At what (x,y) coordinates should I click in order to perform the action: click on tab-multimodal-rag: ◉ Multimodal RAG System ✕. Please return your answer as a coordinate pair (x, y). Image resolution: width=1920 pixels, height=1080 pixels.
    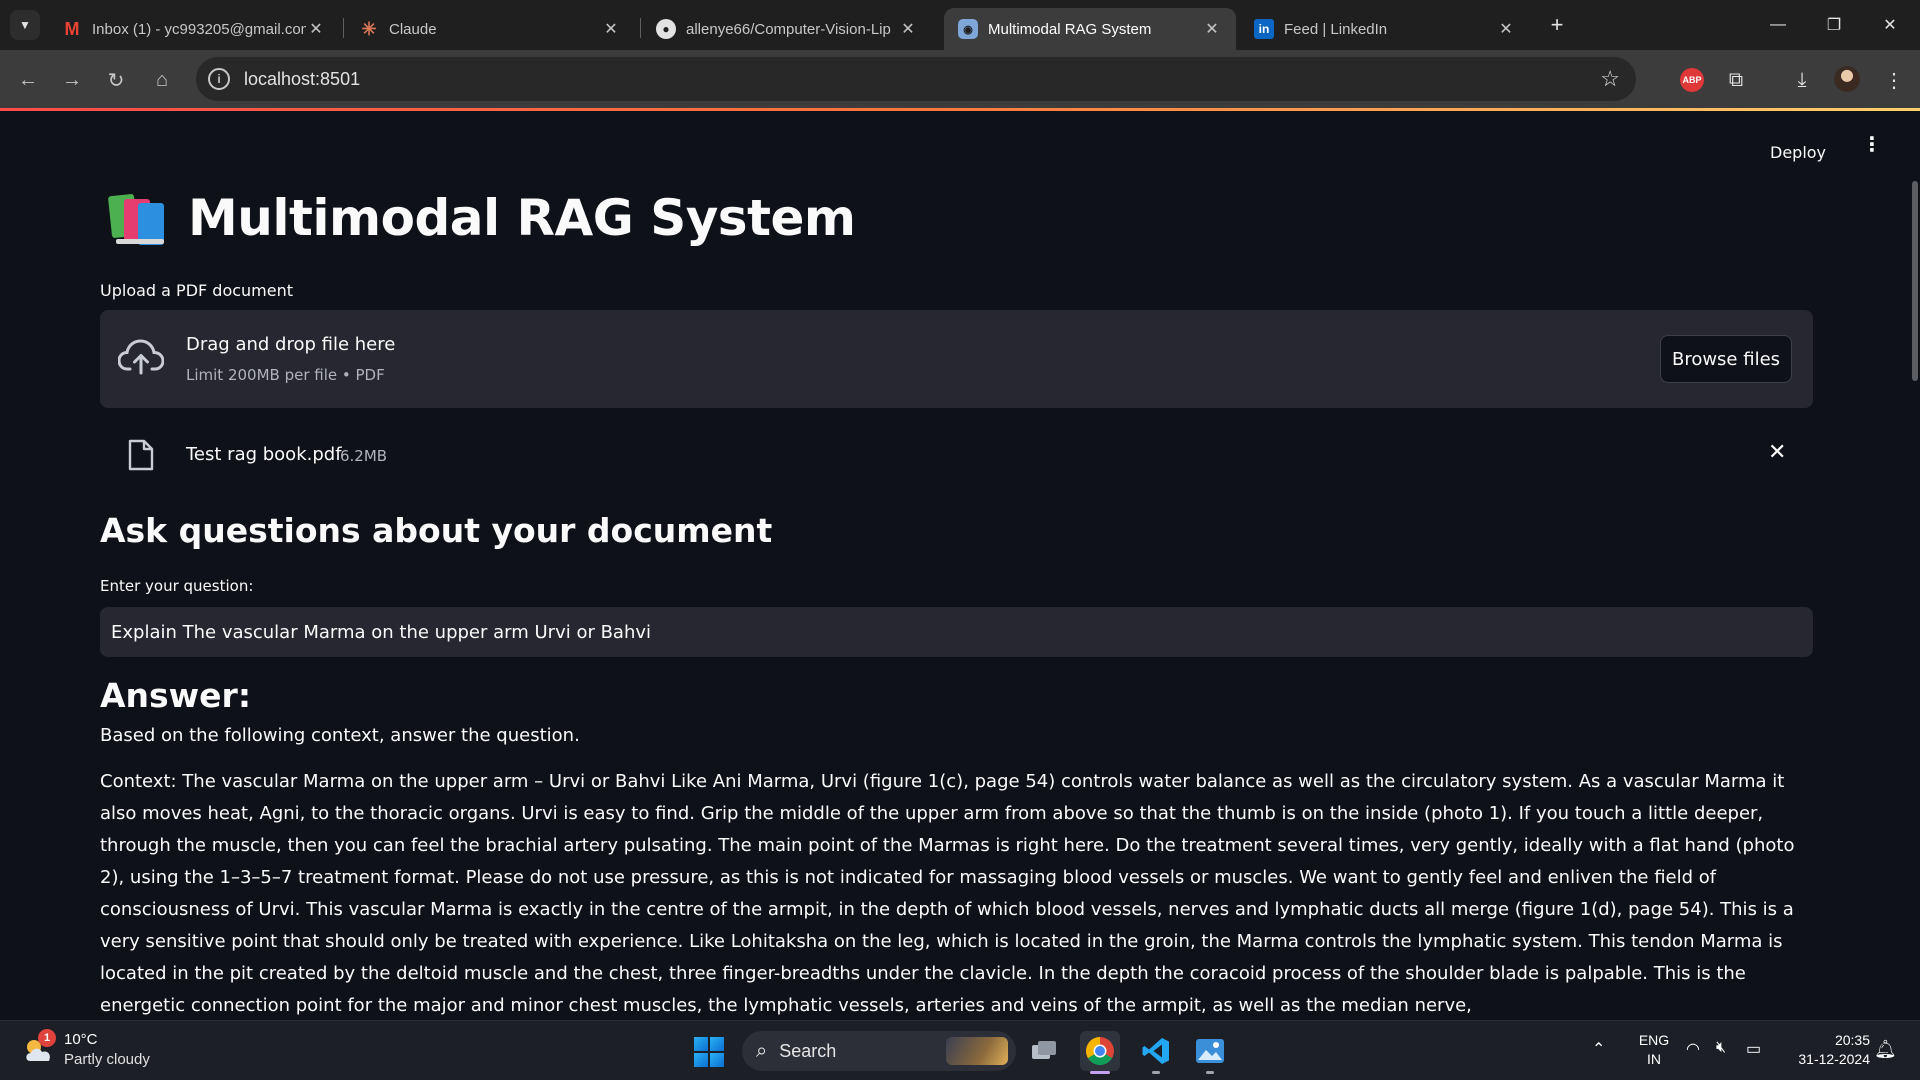
    Looking at the image, I should click on (1090, 29).